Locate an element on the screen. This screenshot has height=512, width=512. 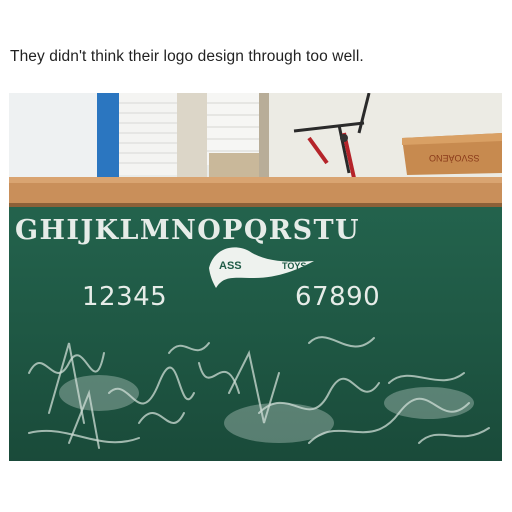
box-printed-text: SSVOÀENO is located at coordinates (454, 158).